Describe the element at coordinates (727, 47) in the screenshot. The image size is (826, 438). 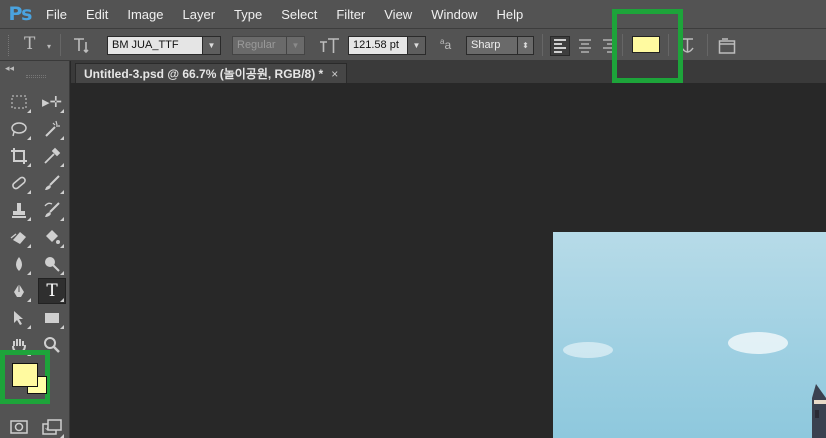
I see `character-panel-icon` at that location.